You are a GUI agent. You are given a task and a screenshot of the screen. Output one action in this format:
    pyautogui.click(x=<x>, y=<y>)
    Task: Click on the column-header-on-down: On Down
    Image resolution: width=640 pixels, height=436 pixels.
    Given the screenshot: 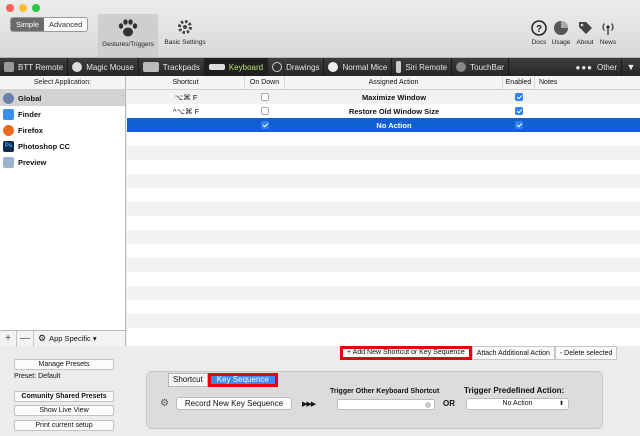 What is the action you would take?
    pyautogui.click(x=265, y=82)
    